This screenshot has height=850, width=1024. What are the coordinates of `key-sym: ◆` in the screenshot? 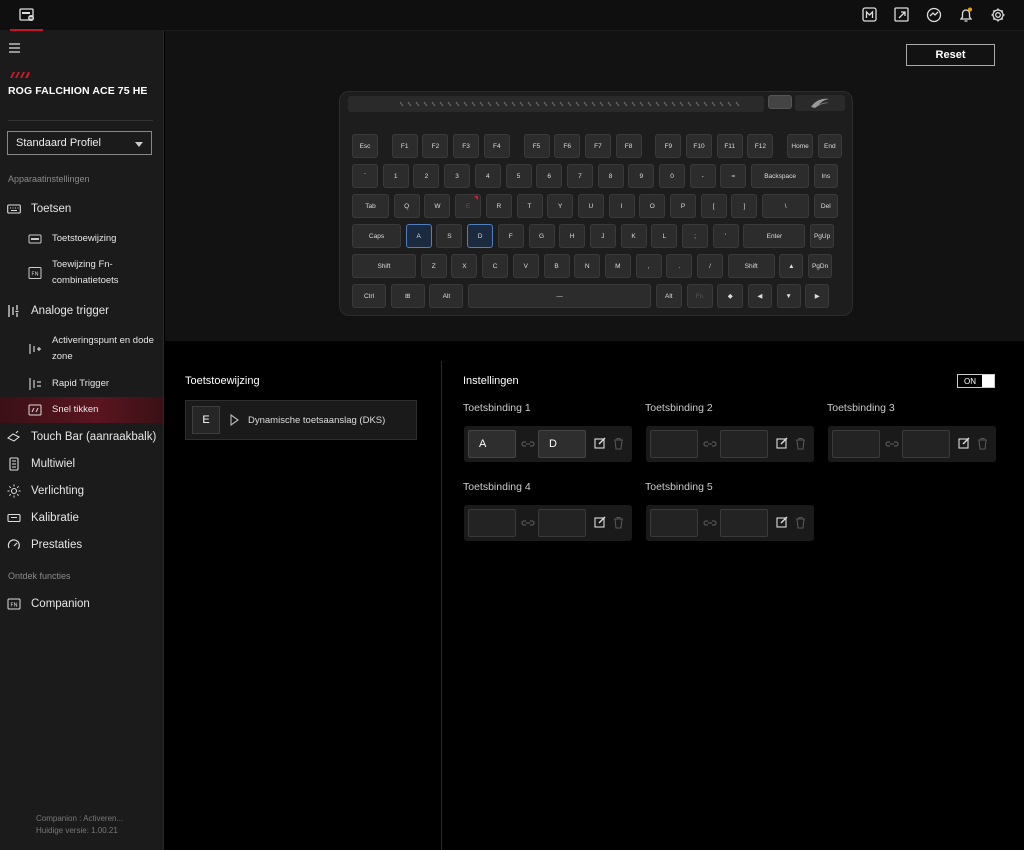 It's located at (730, 296).